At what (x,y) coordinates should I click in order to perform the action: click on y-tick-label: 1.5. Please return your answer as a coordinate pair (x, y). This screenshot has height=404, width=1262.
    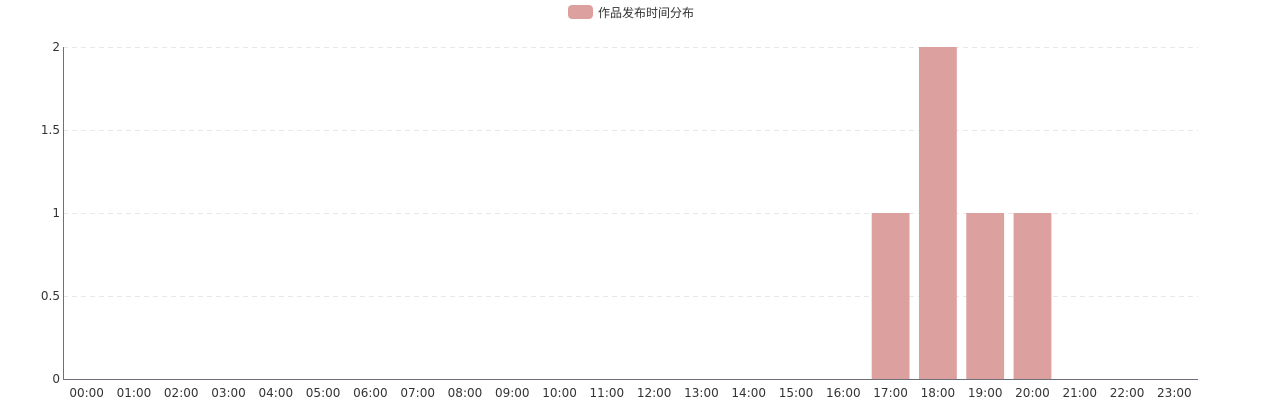
    Looking at the image, I should click on (50, 130).